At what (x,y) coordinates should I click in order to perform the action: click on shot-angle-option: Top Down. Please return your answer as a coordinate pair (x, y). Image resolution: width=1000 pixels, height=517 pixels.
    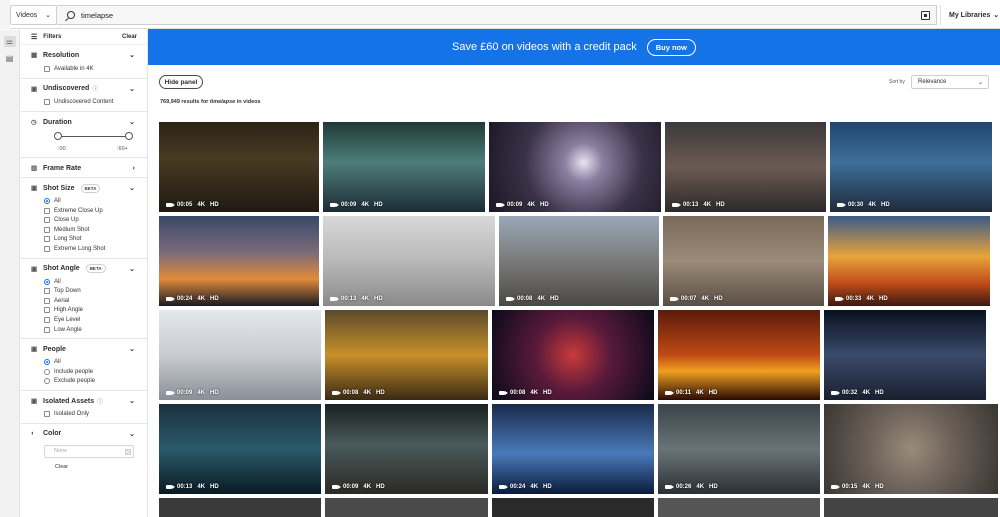
    Looking at the image, I should click on (83, 291).